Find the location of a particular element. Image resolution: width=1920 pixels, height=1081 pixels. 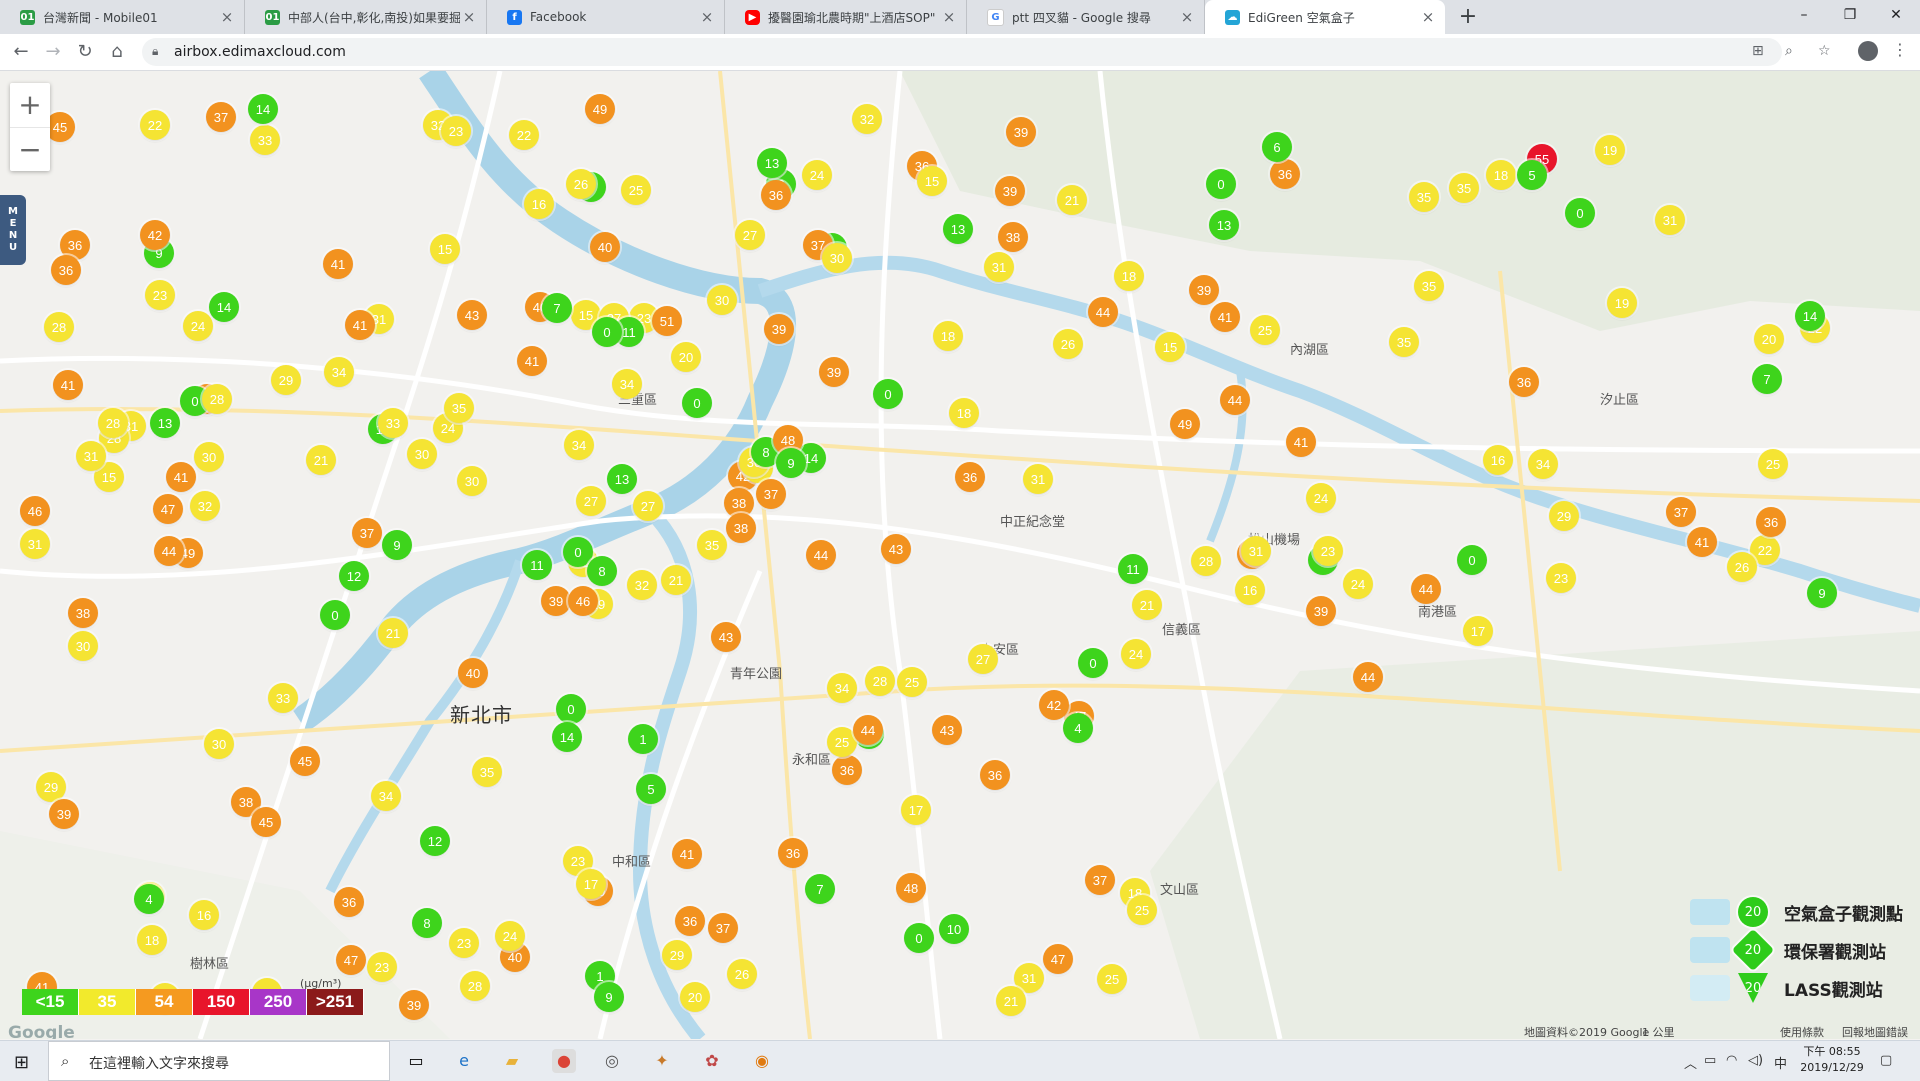

bookmark-star-icon: ☆ is located at coordinates (1824, 51).